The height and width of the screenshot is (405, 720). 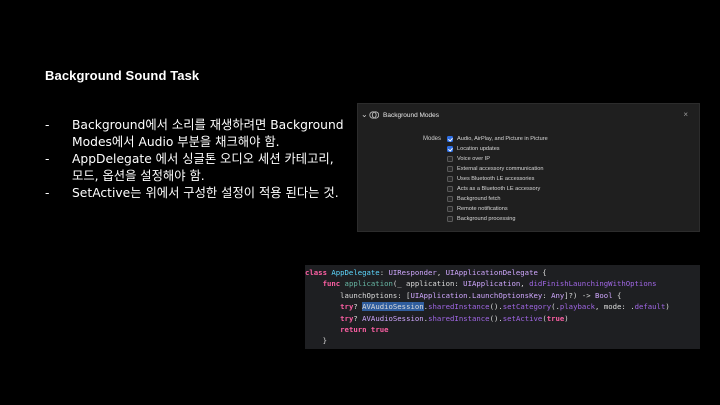 I want to click on mode-row: Acts as a Bluetooth LE accessory, so click(x=497, y=189).